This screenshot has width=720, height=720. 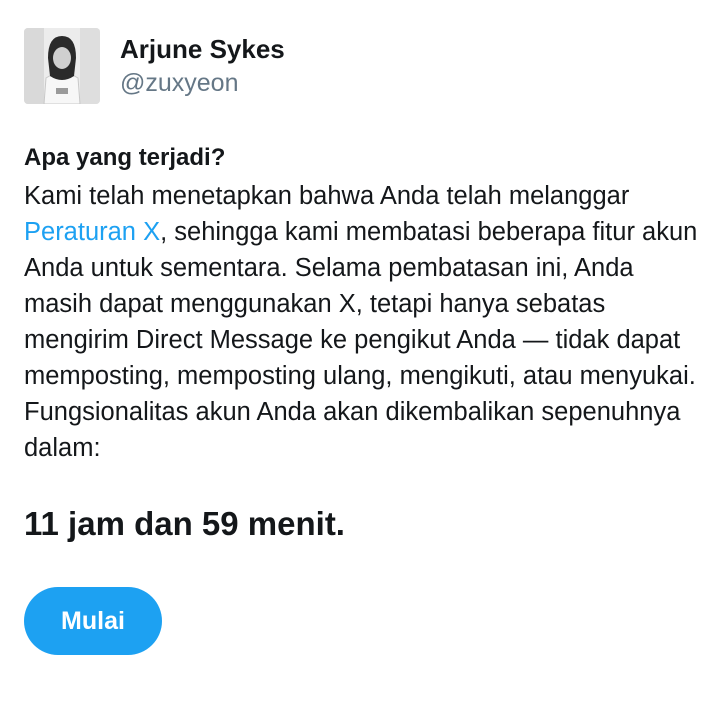 I want to click on account-header: Arjune Sykes @zuxyeon, so click(x=154, y=66).